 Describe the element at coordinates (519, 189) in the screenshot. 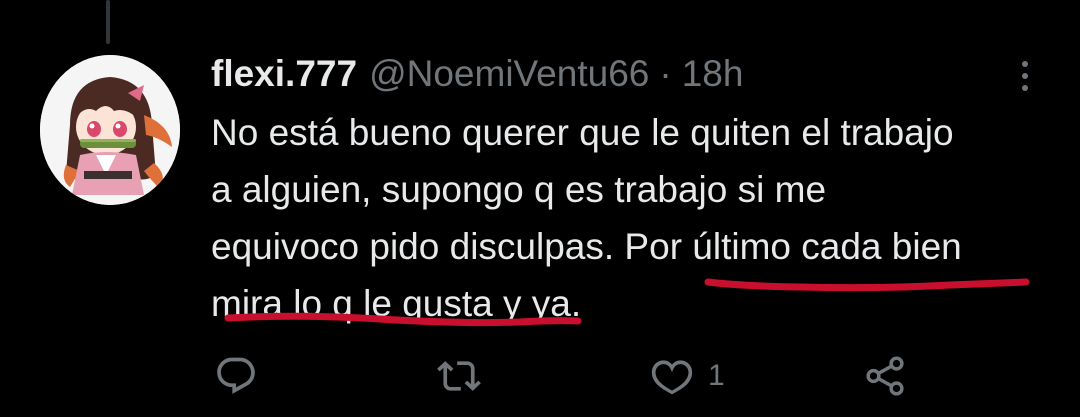

I see `tweet-text-line: a alguien, supongo q es trabajo si me` at that location.